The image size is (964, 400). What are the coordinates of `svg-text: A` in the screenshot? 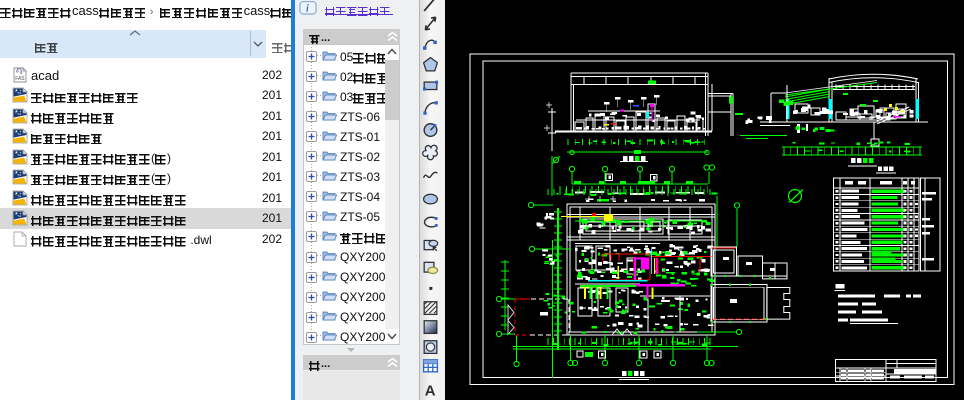 It's located at (430, 390).